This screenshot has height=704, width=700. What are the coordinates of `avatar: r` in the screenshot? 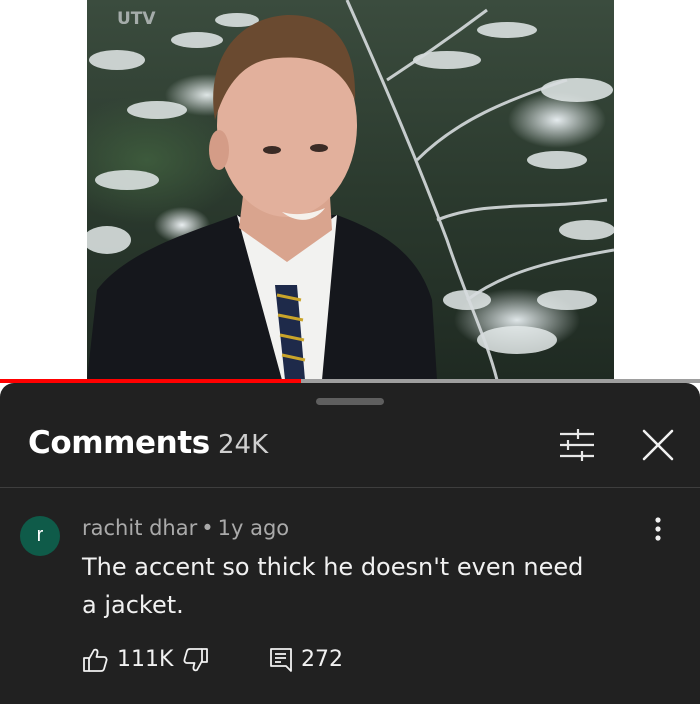 It's located at (40, 536).